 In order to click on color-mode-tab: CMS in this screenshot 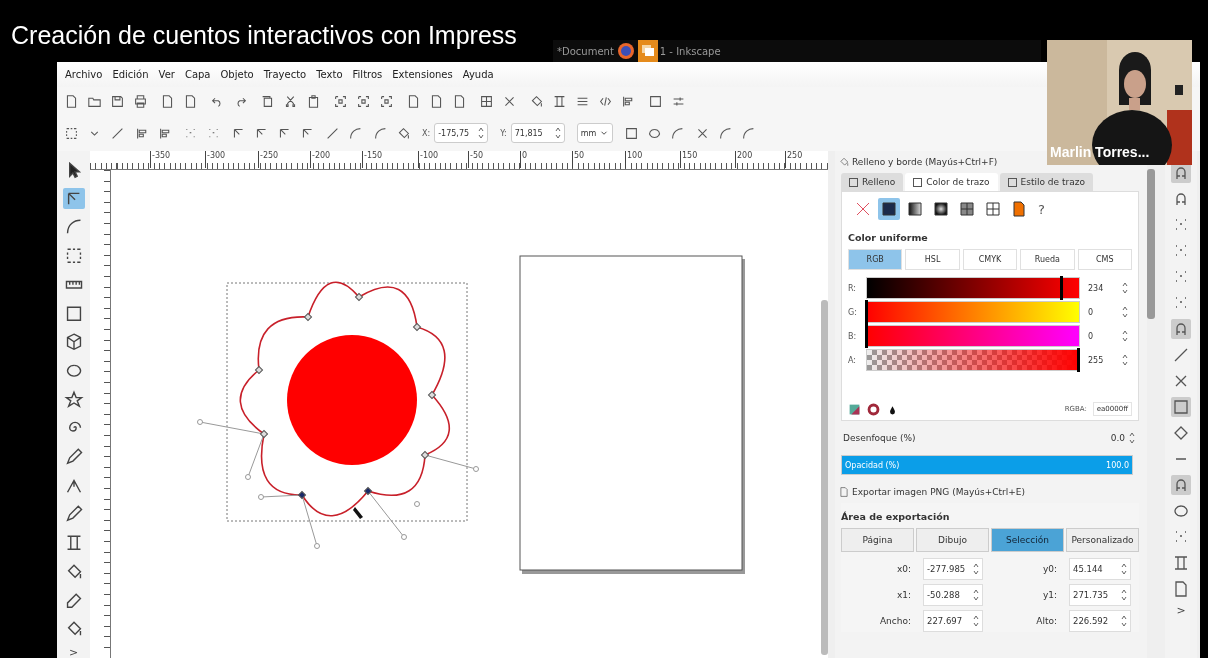, I will do `click(1105, 259)`.